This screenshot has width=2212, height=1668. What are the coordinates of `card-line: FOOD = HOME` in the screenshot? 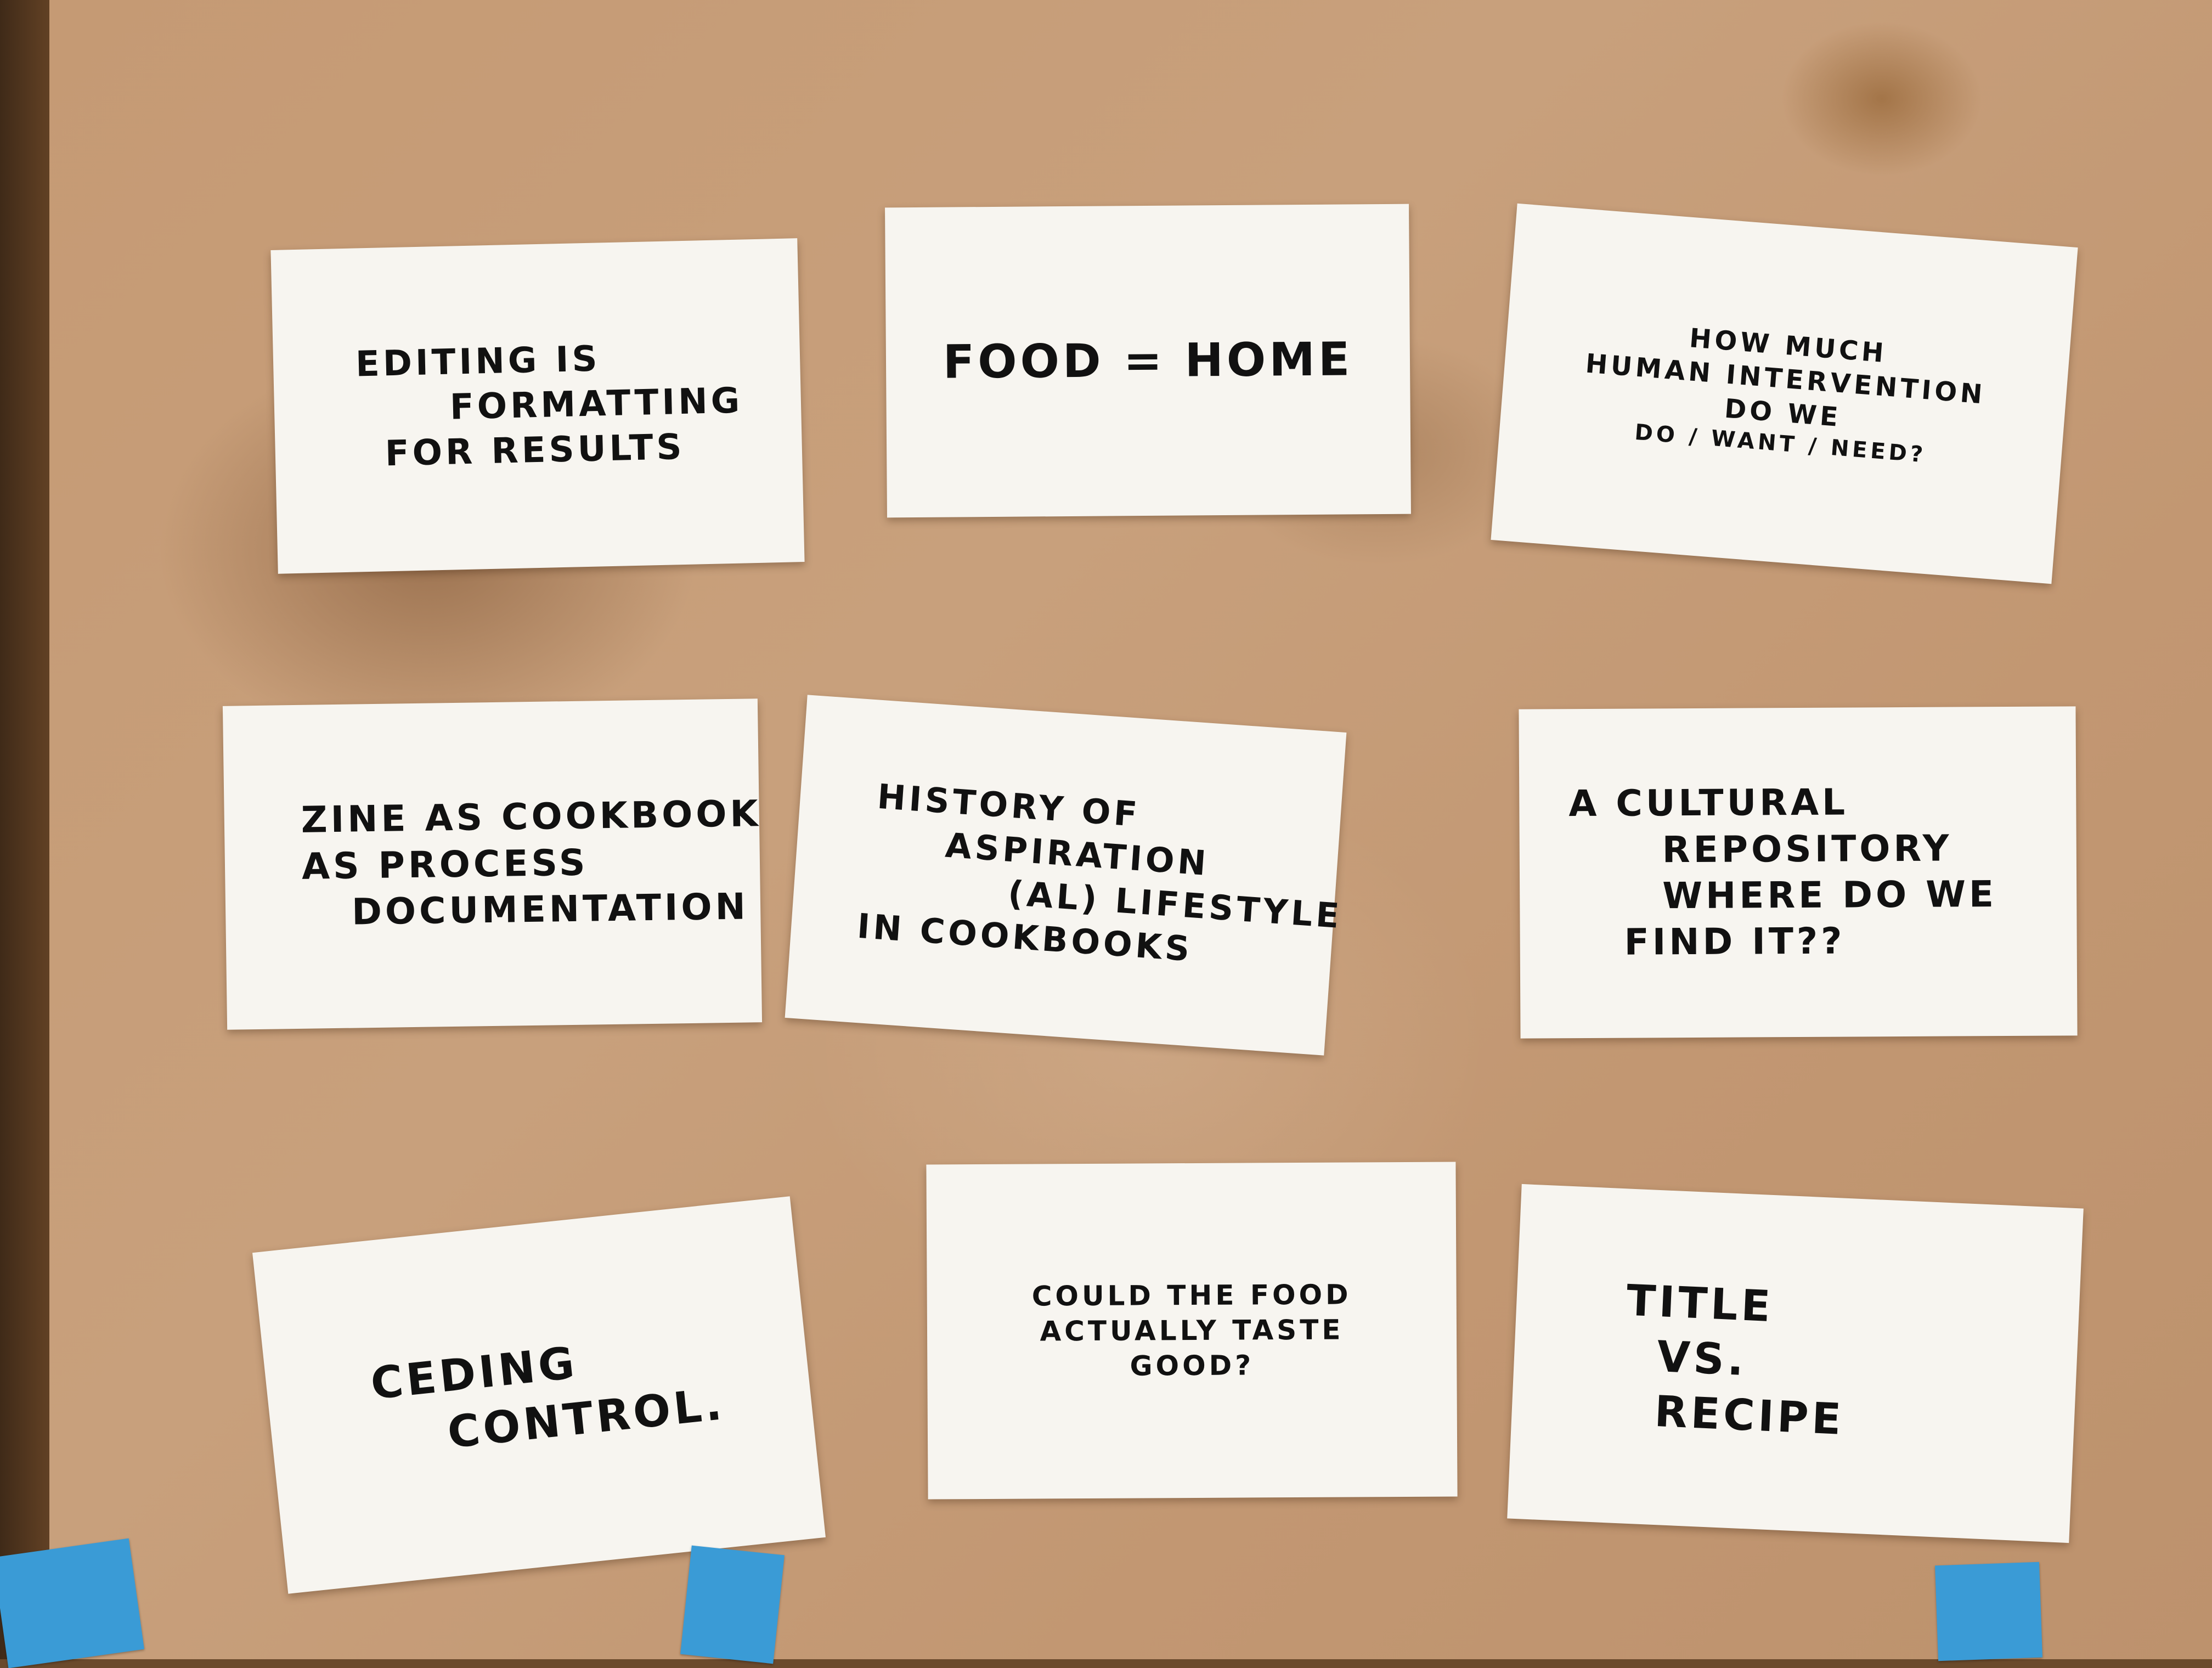 It's located at (1148, 360).